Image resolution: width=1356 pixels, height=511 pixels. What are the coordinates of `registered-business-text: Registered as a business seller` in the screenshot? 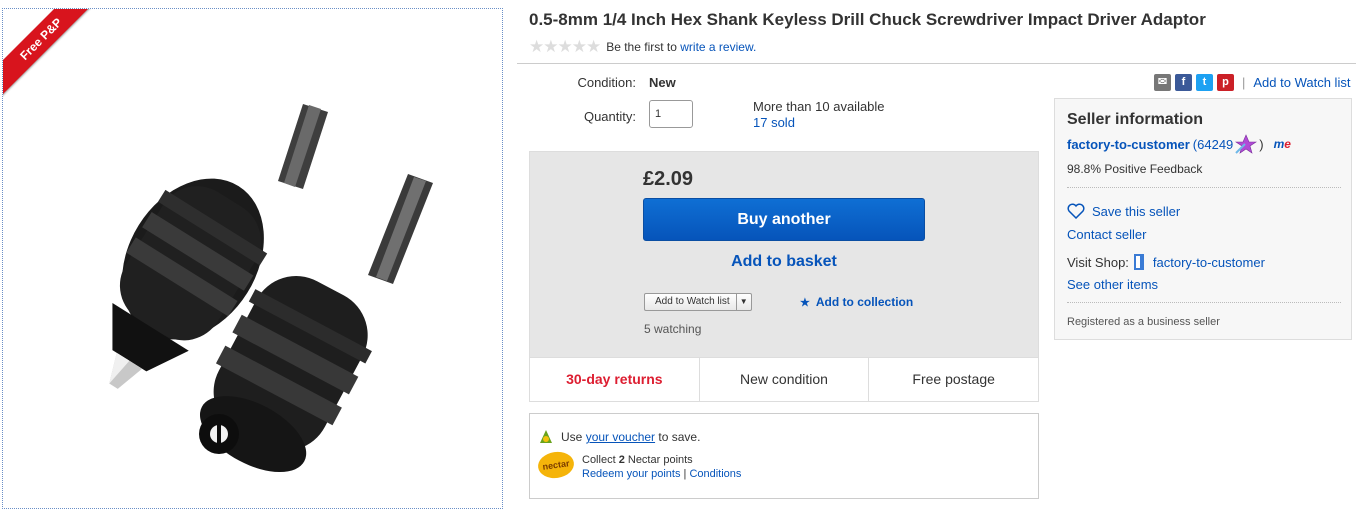 It's located at (1143, 322).